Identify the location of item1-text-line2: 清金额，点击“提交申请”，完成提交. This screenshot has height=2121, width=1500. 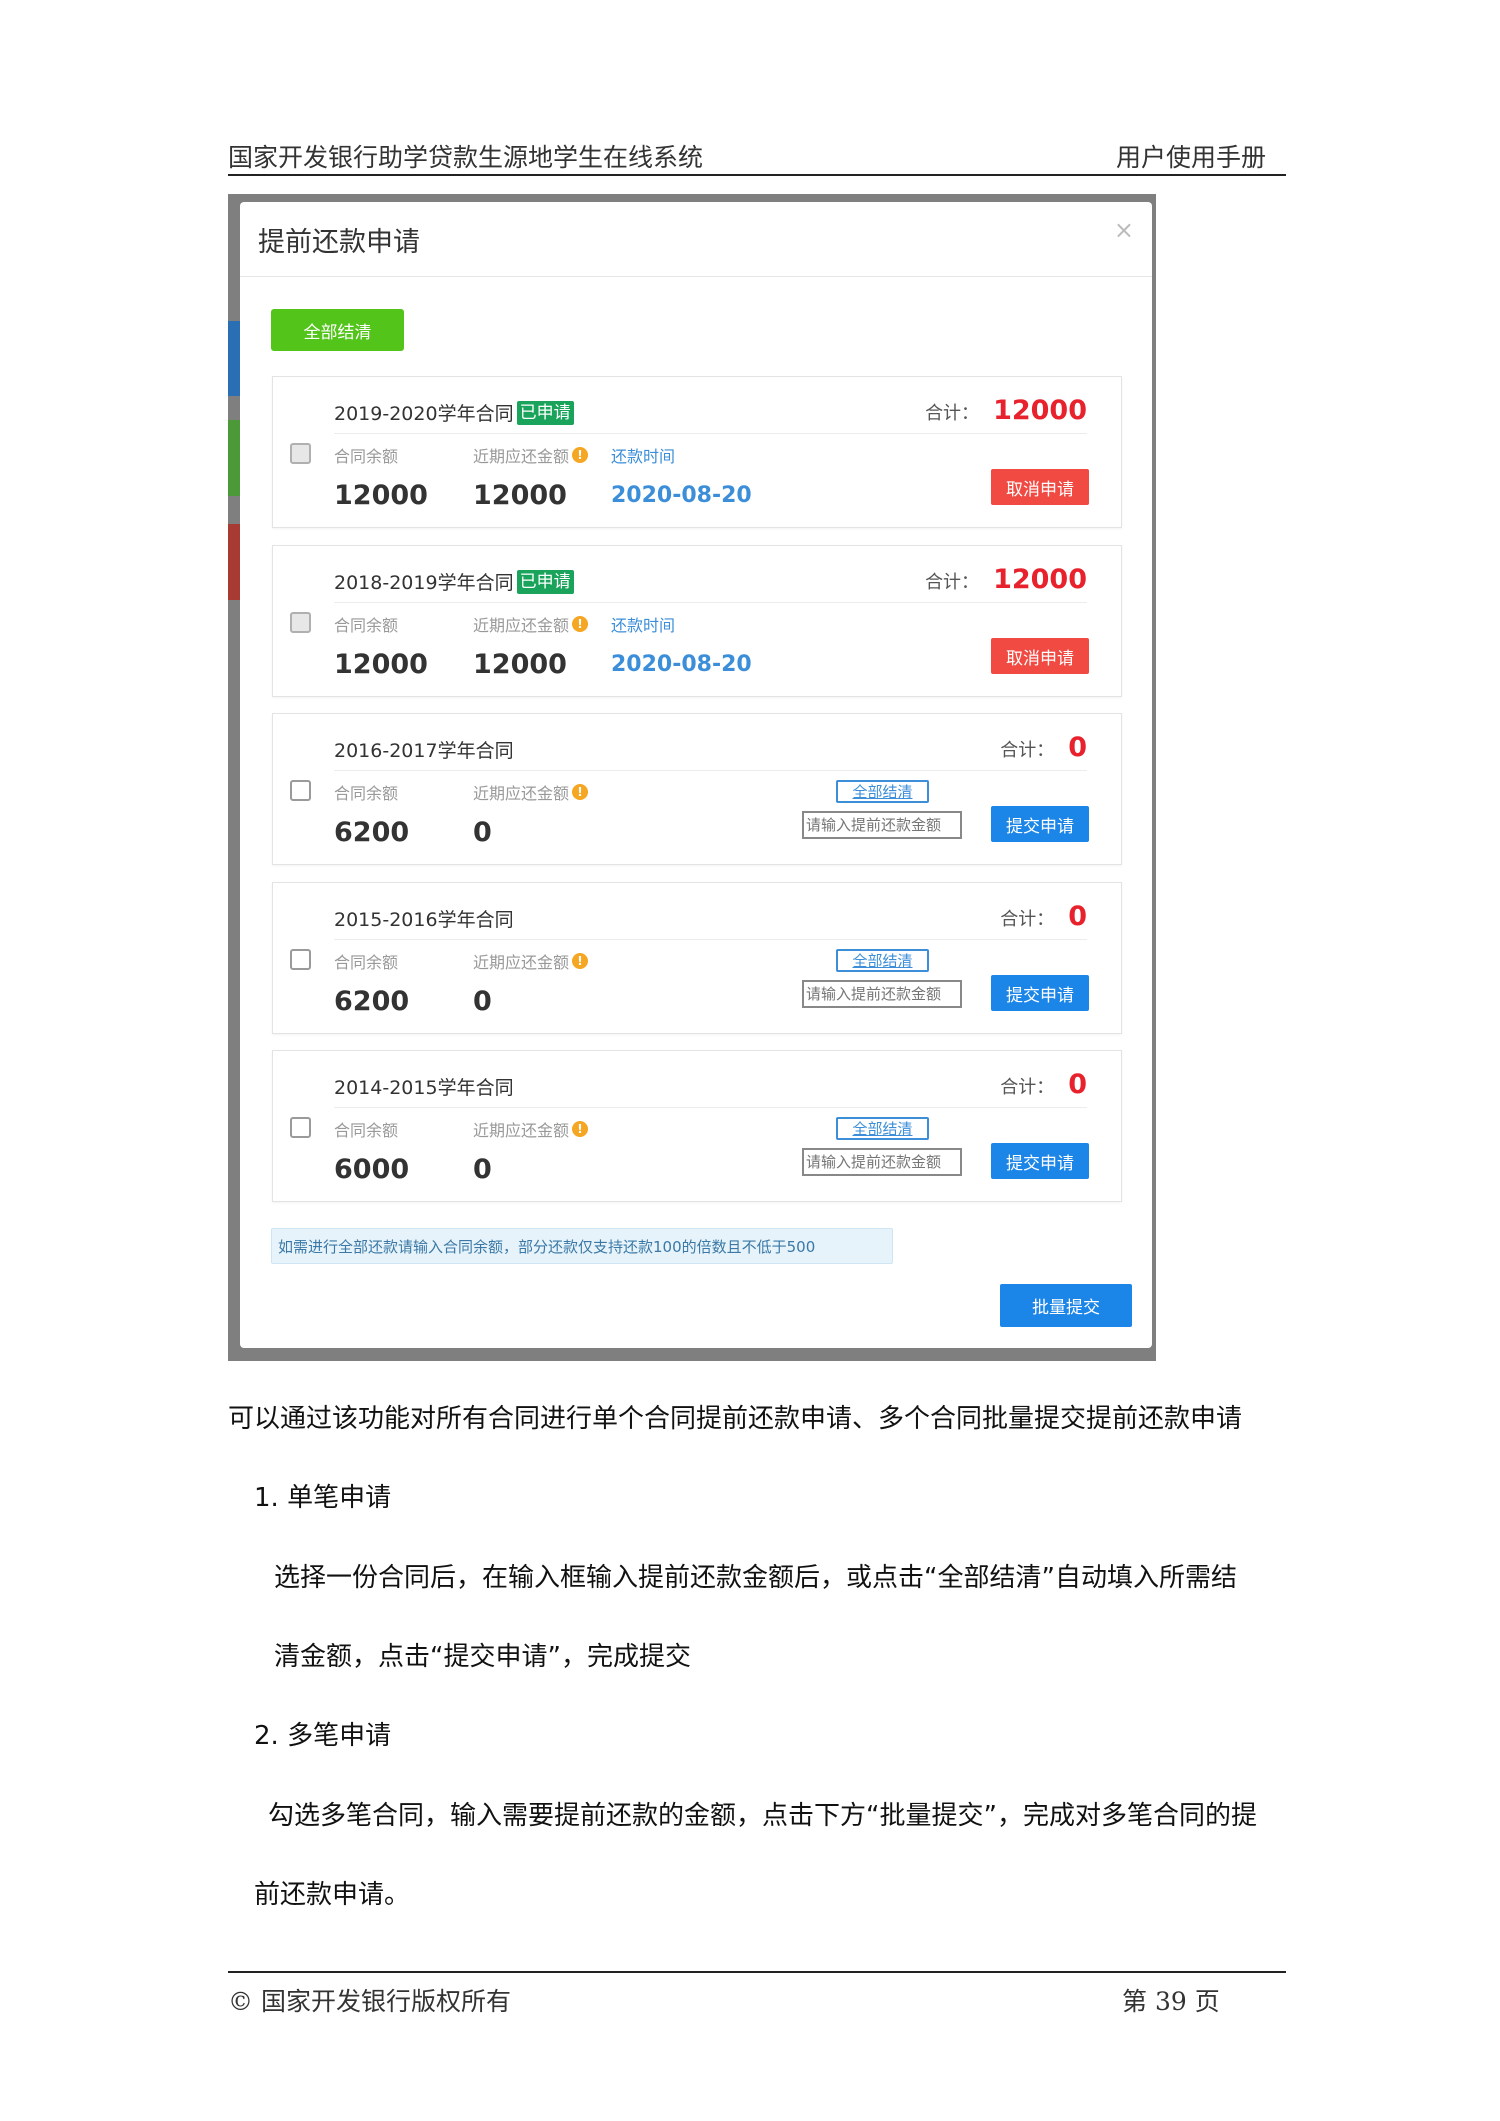
(482, 1657).